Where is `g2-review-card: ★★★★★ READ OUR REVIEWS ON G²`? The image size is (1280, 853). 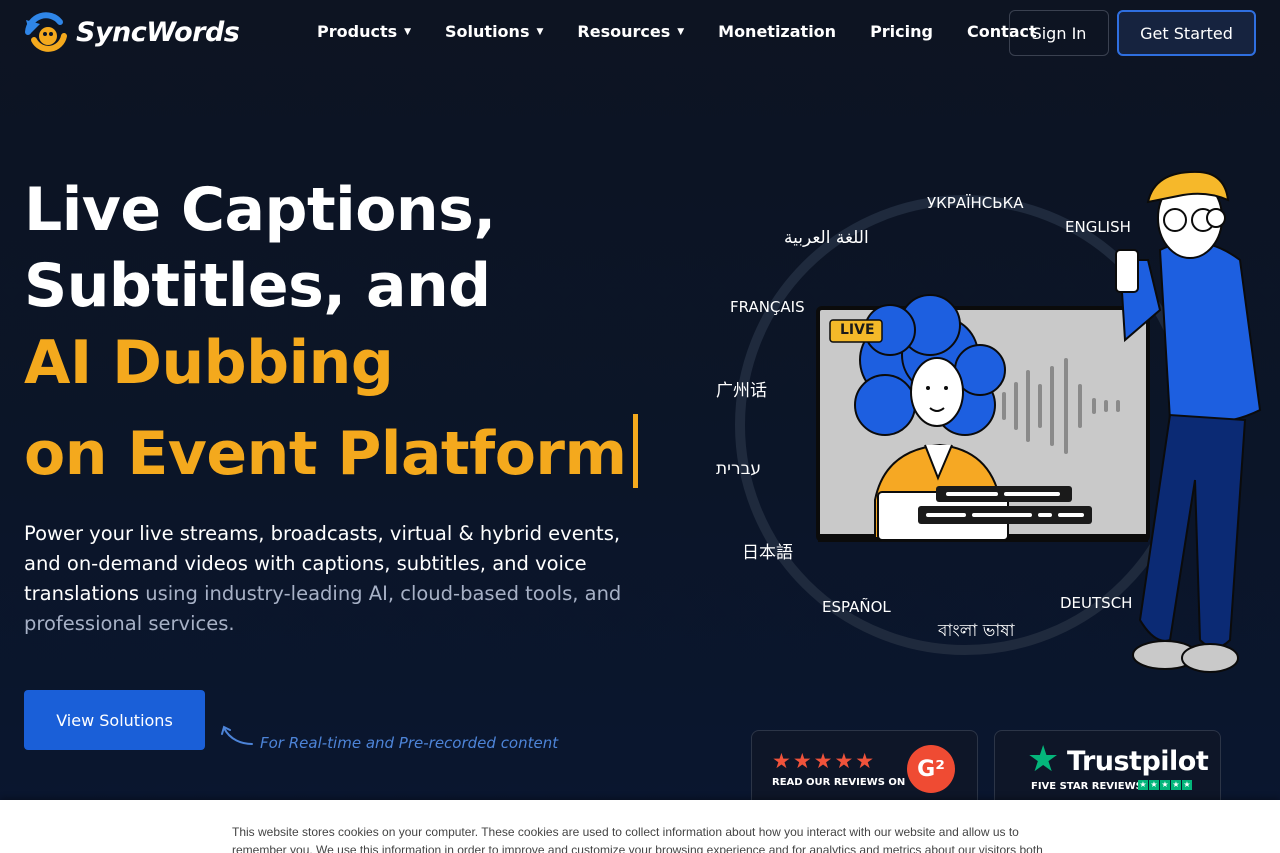
g2-review-card: ★★★★★ READ OUR REVIEWS ON G² is located at coordinates (864, 770).